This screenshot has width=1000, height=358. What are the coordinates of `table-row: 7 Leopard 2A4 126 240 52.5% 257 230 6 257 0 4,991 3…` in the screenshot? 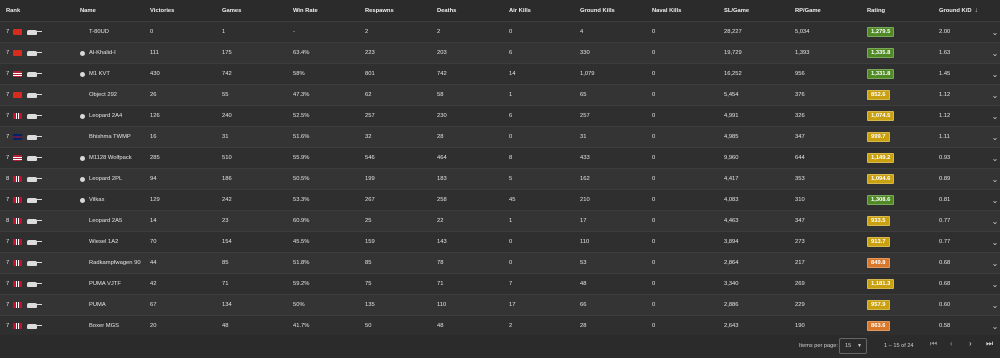 It's located at (500, 116).